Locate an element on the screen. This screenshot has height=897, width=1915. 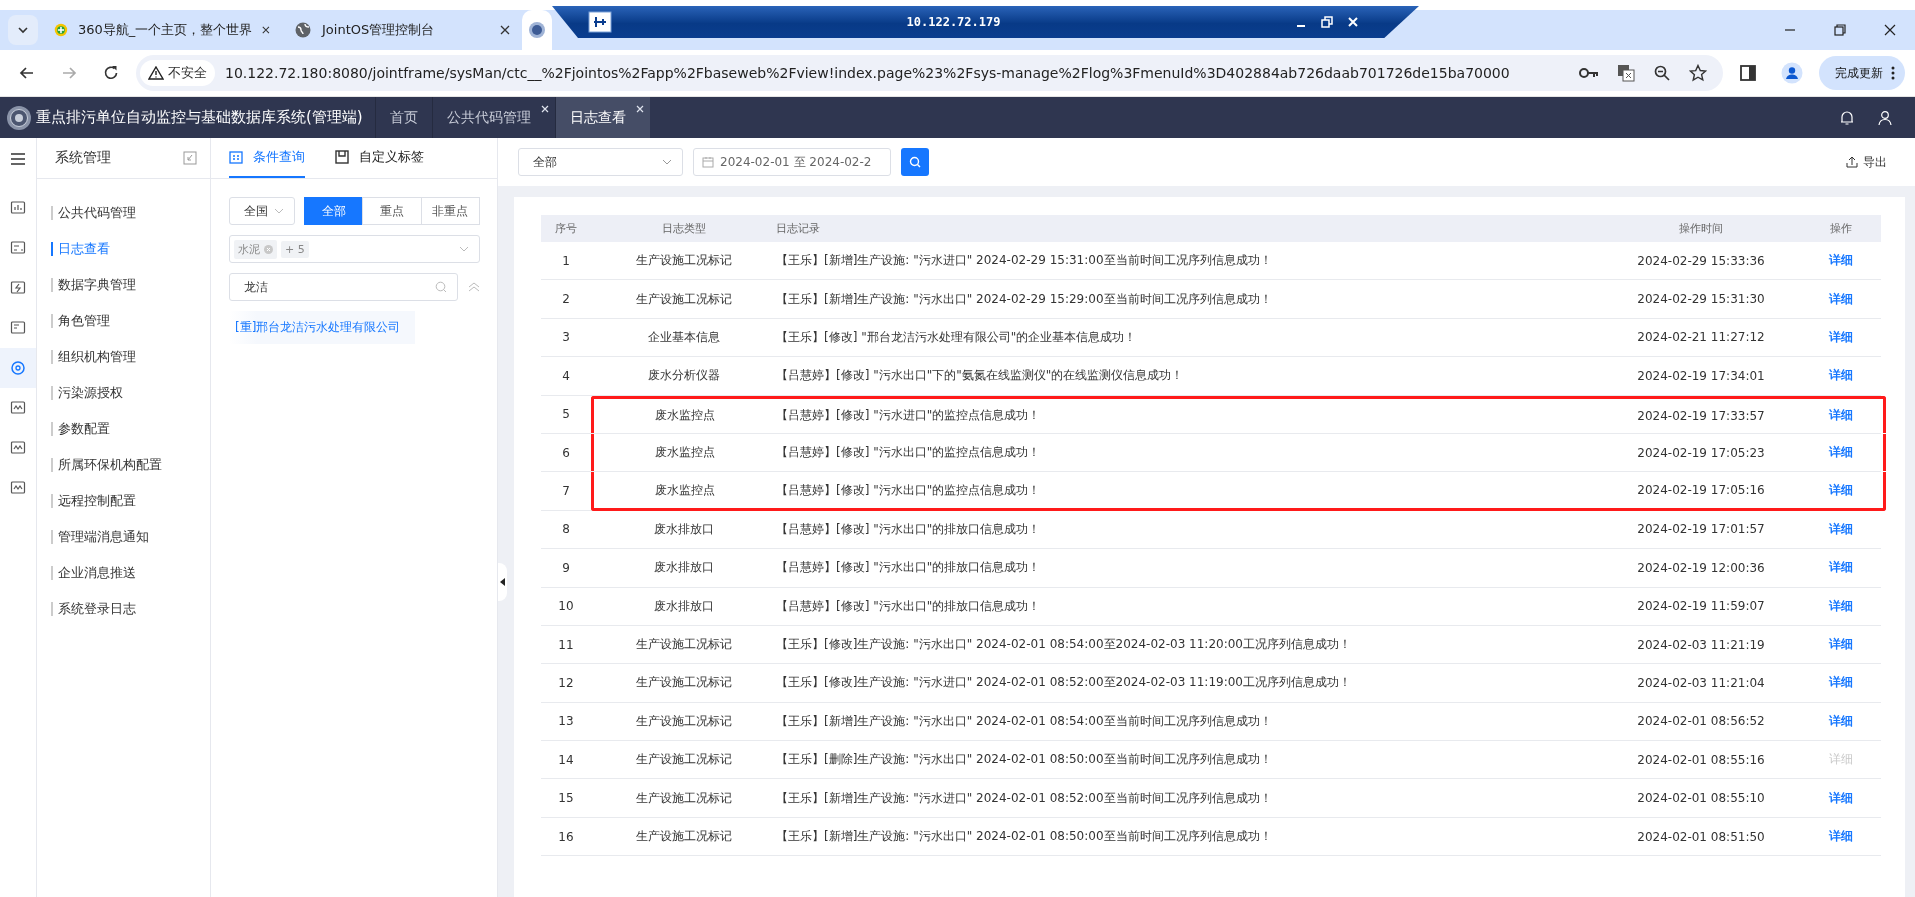
module-button is located at coordinates (18, 368).